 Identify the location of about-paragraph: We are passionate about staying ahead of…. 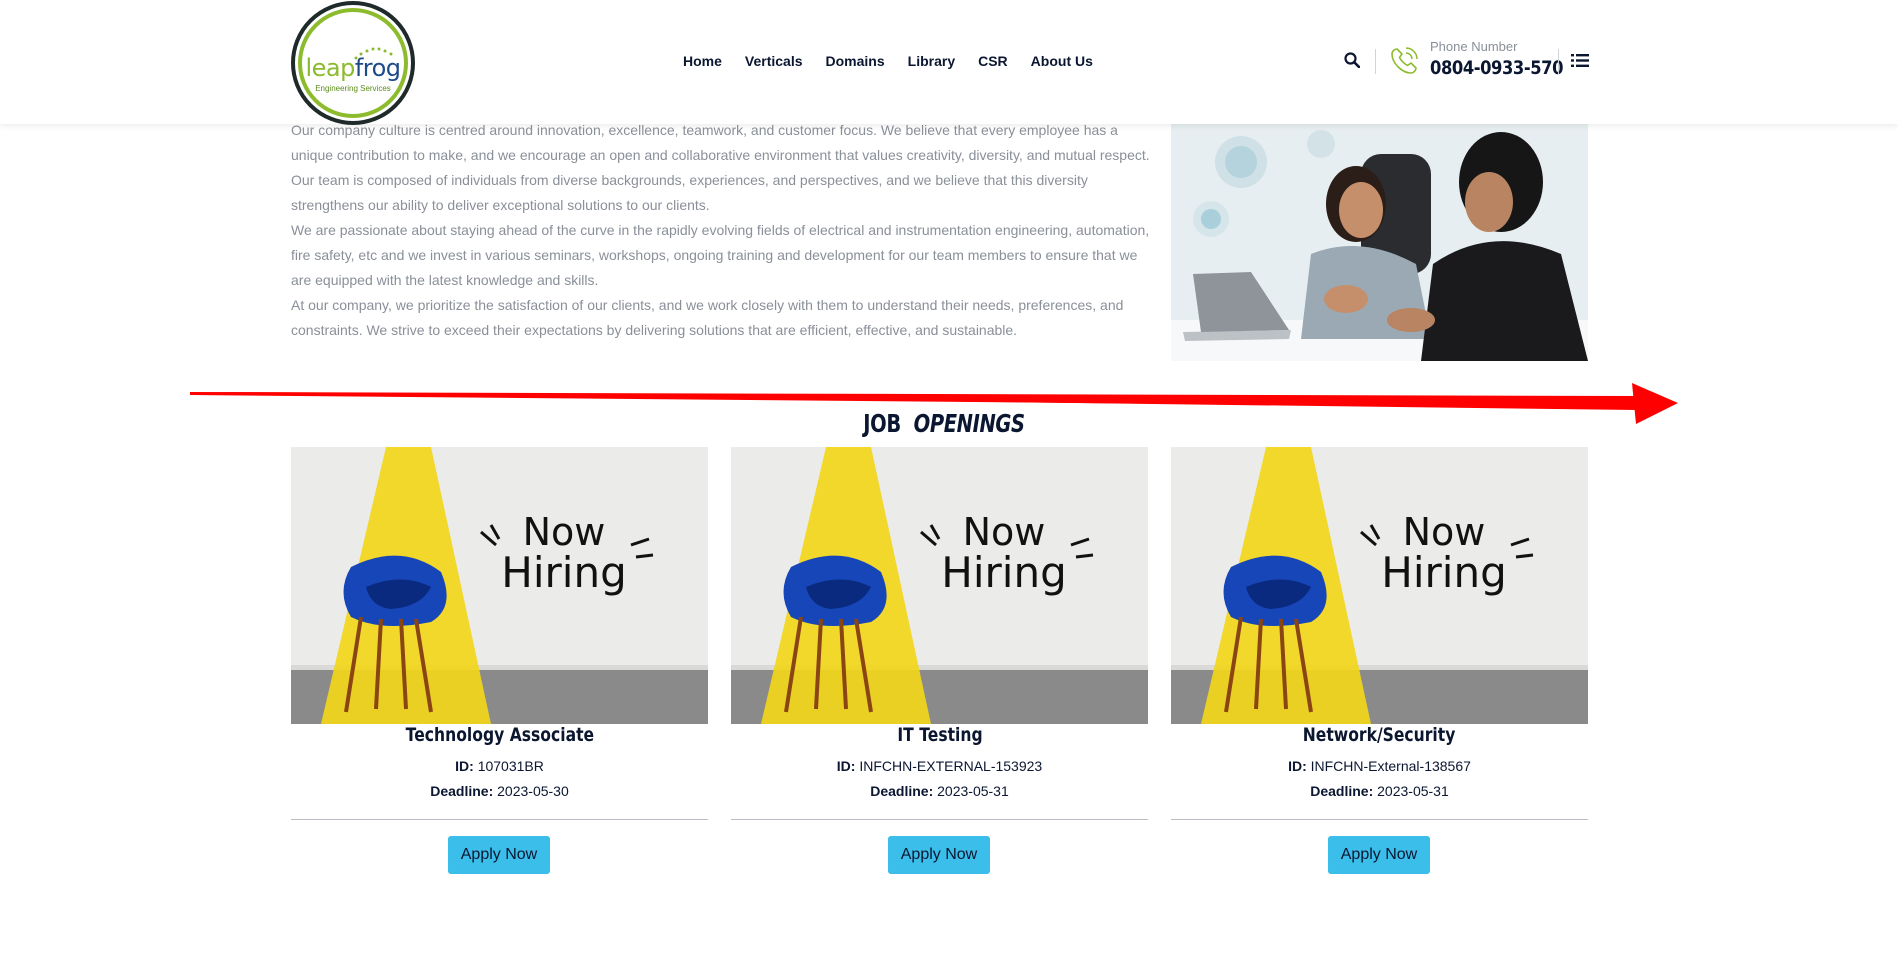
(720, 255).